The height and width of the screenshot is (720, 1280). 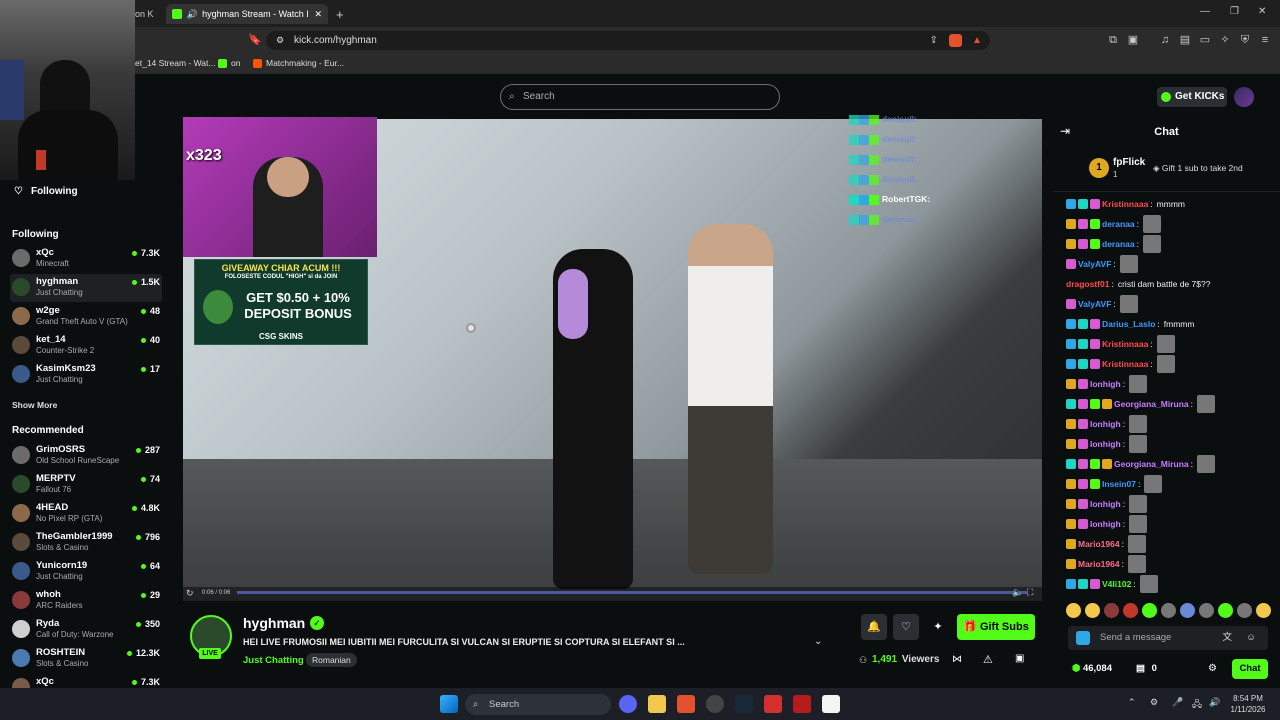 I want to click on sidebar-channel-ket_14: ket_14 Counter-Strike 2 40, so click(x=86, y=346).